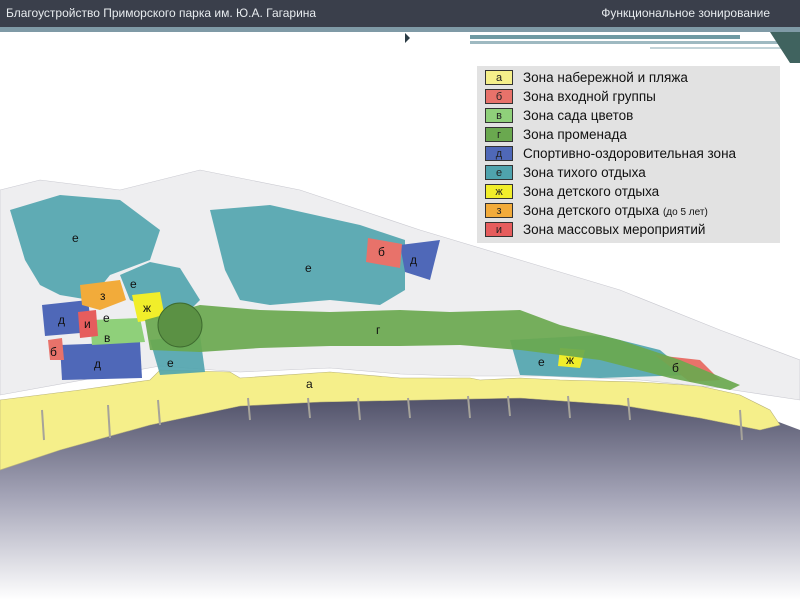  Describe the element at coordinates (685, 13) in the screenshot. I see `section-title: Функциональное зонирование` at that location.